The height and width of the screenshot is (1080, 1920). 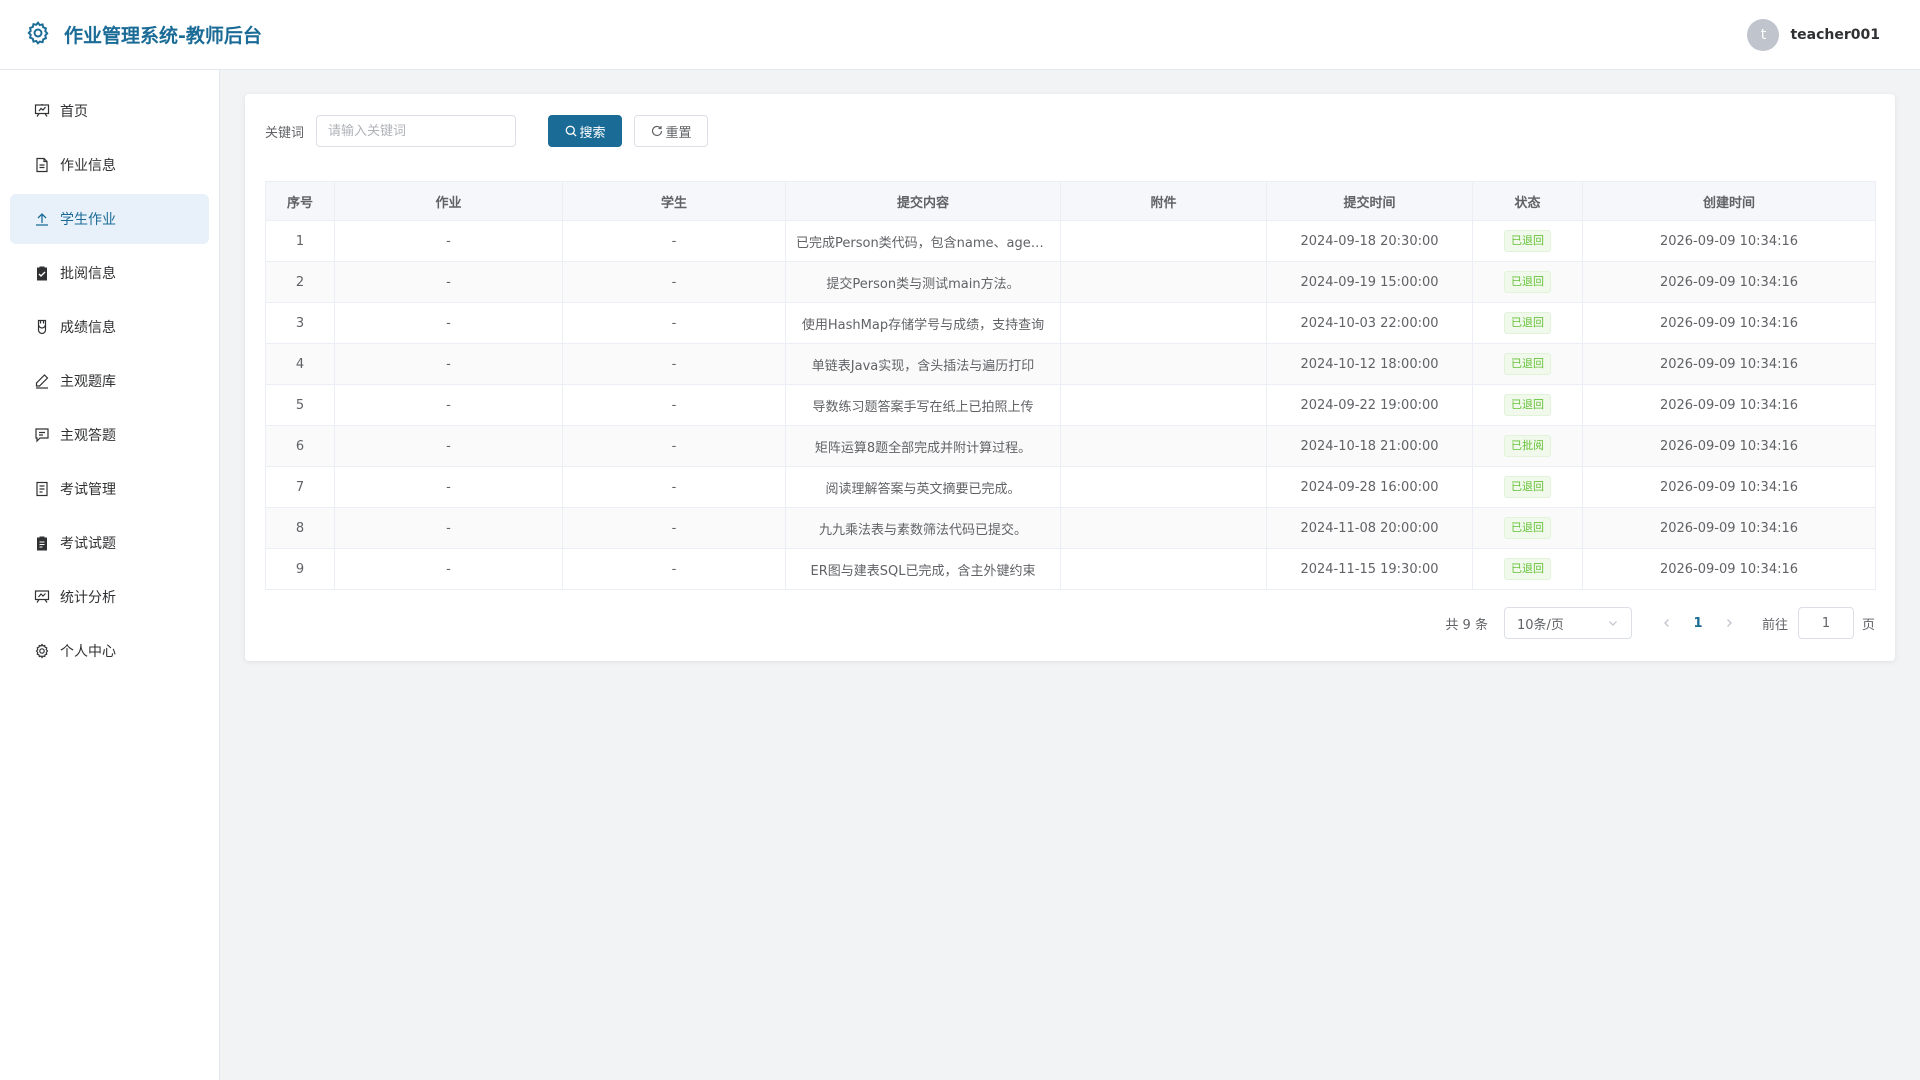 I want to click on sidebar-item-student-homework: 学生作业, so click(x=109, y=219).